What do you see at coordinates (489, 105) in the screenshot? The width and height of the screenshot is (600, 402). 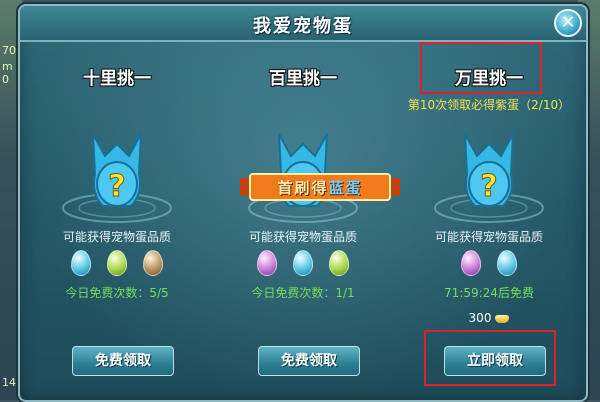 I see `guarantee-text: 第10次领取必得紫蛋（2/10）` at bounding box center [489, 105].